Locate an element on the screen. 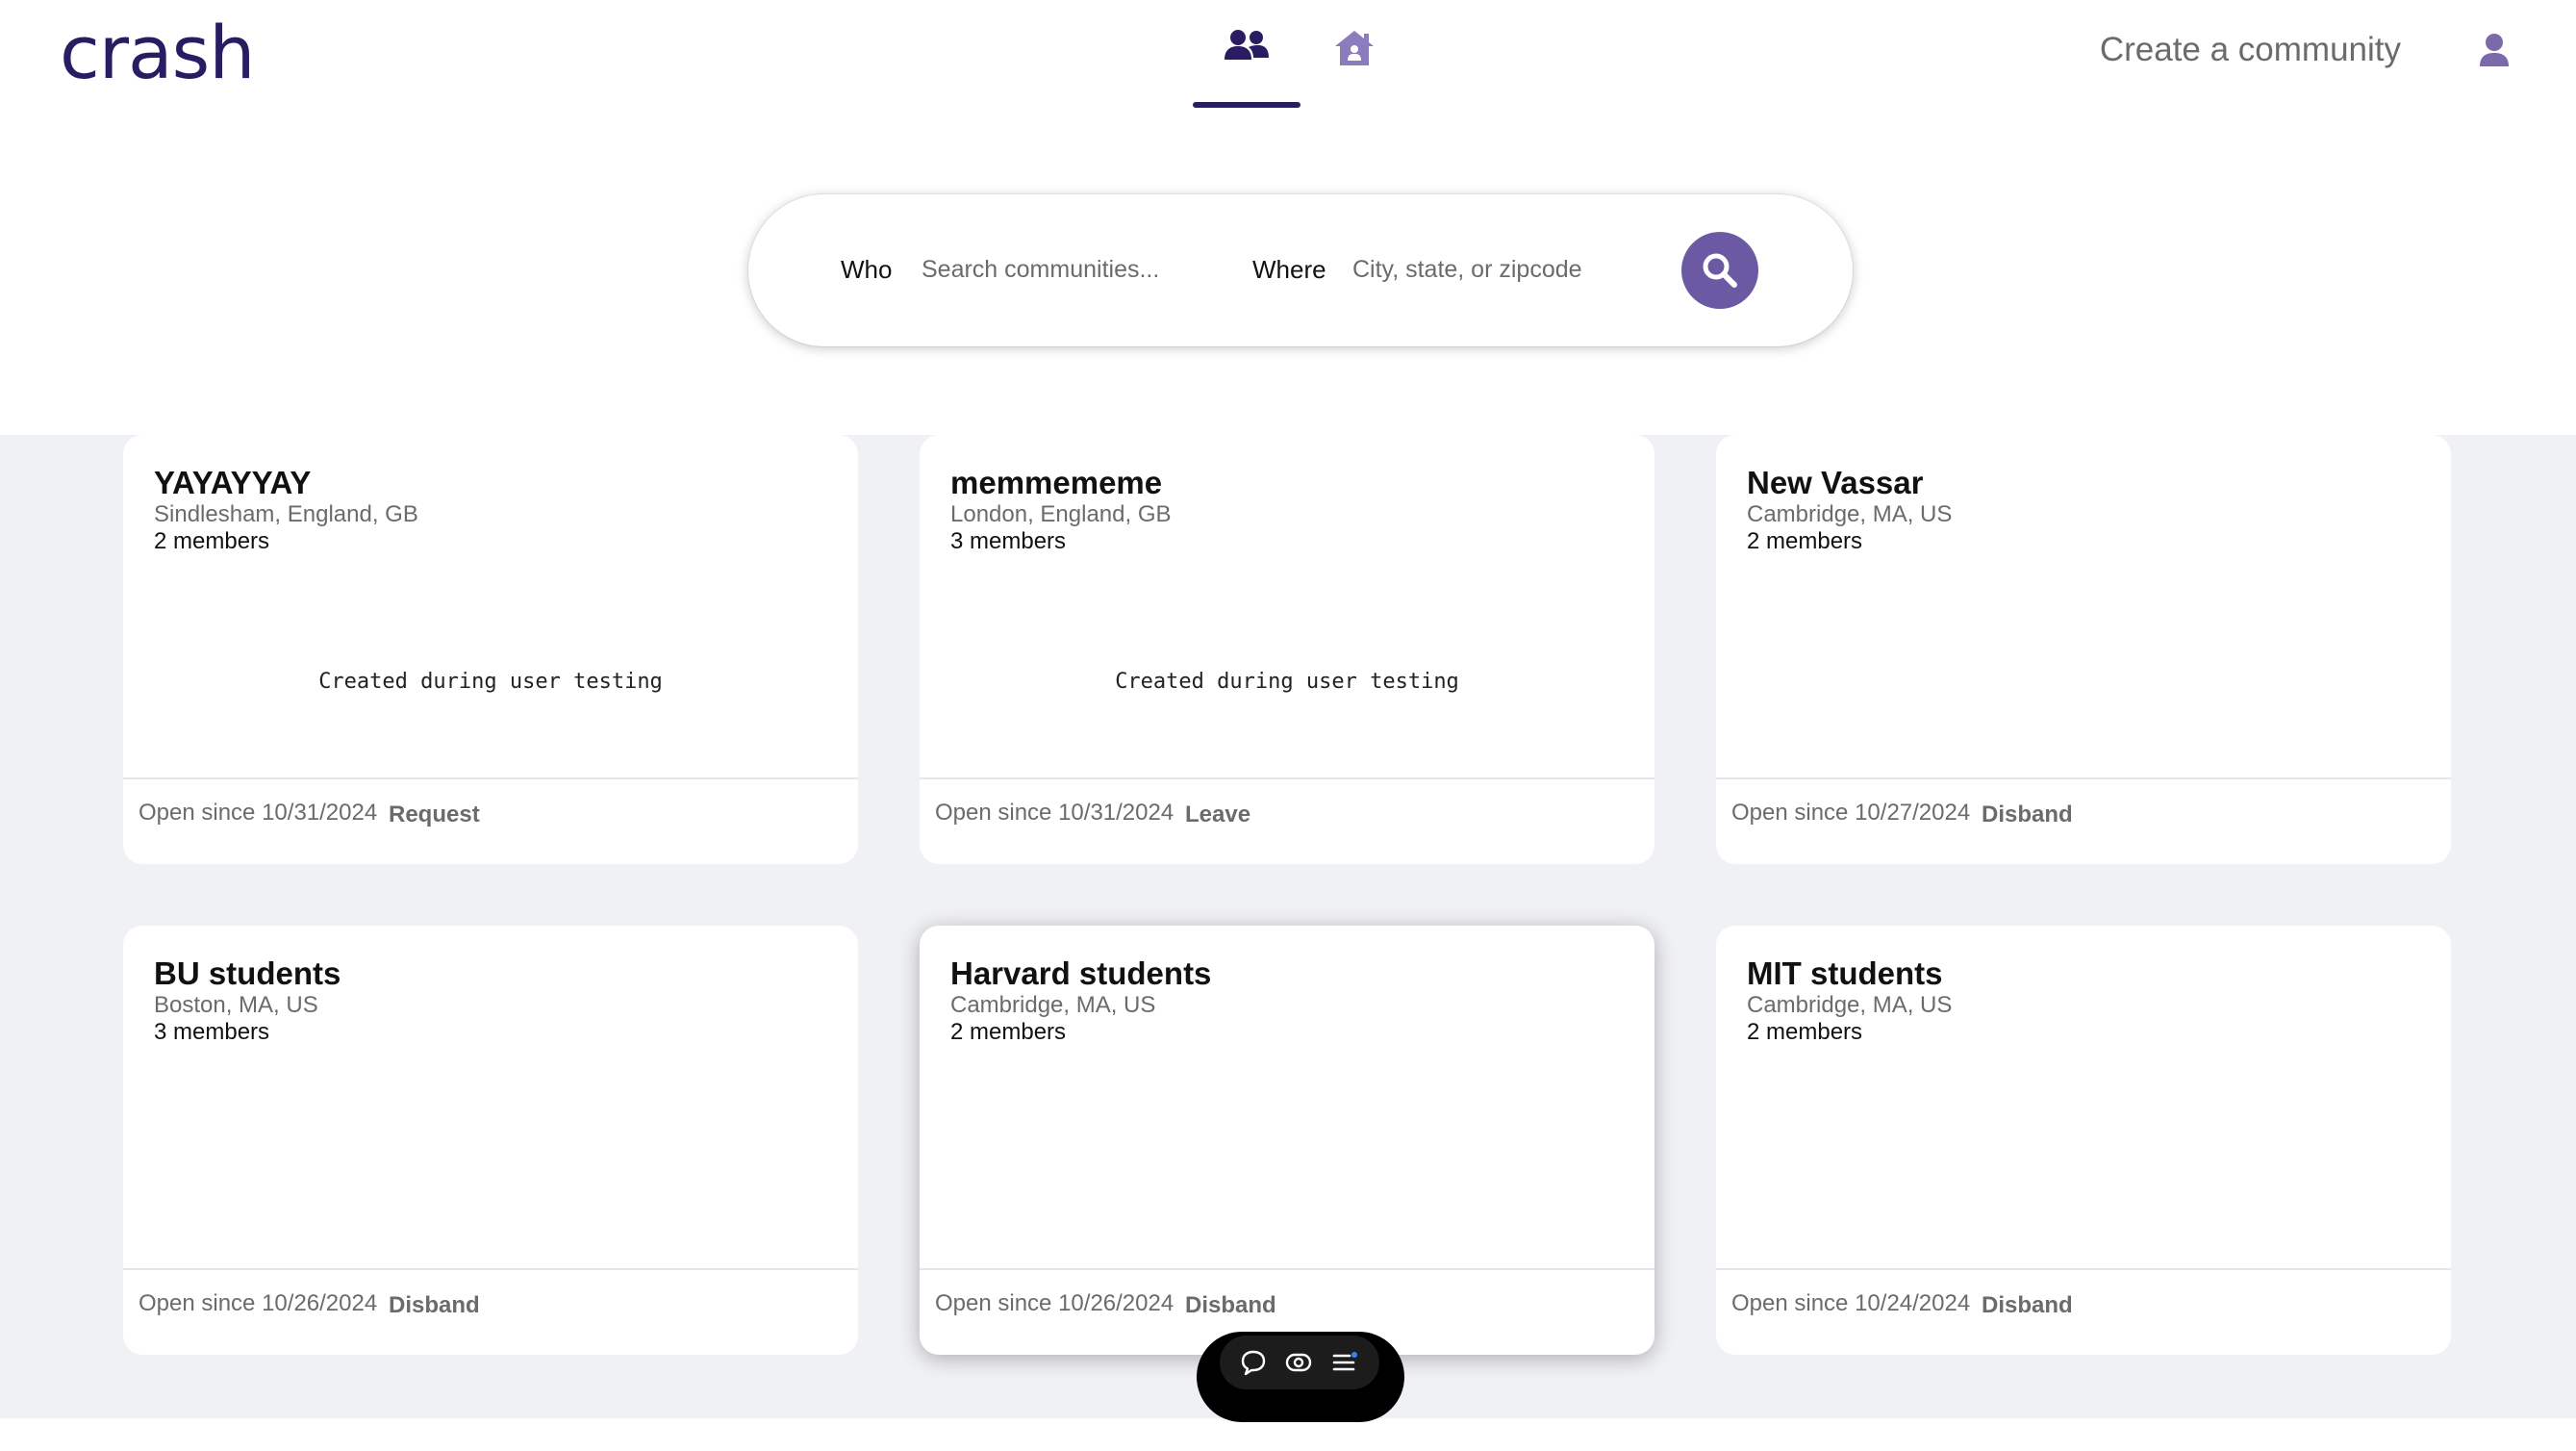 This screenshot has width=2576, height=1451. card-title: YAYAYYAY is located at coordinates (233, 482).